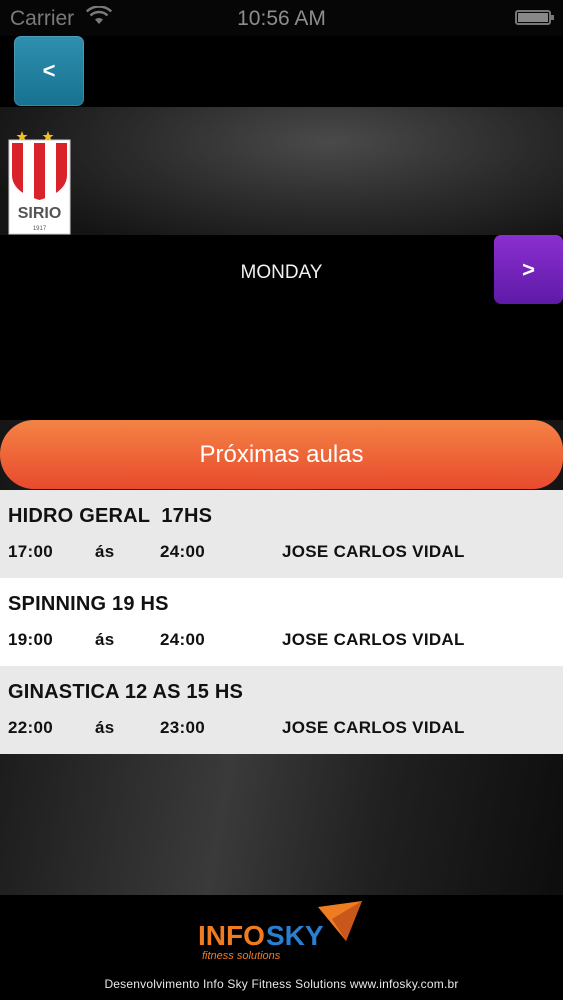 Image resolution: width=563 pixels, height=1000 pixels. I want to click on class-start-time: 22:00, so click(30, 727).